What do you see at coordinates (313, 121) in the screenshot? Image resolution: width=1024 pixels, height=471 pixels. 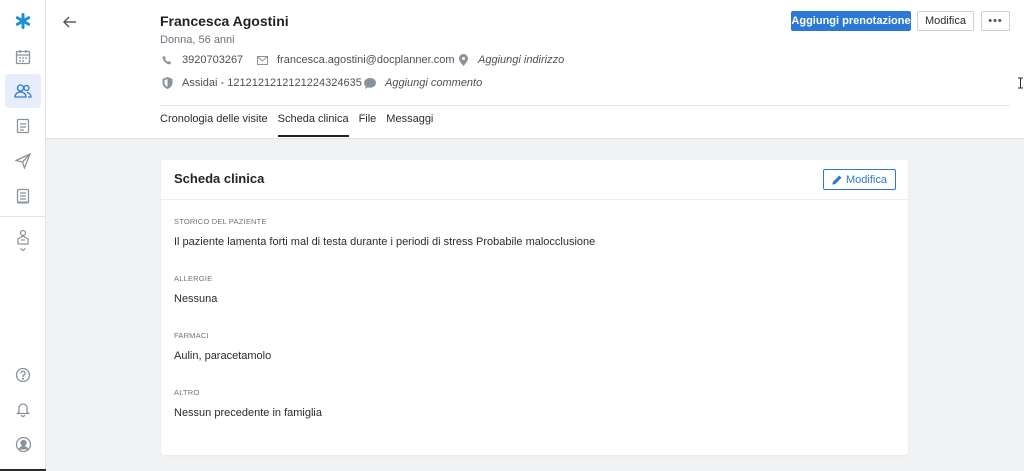 I see `tab-clinical-record: Scheda clinica` at bounding box center [313, 121].